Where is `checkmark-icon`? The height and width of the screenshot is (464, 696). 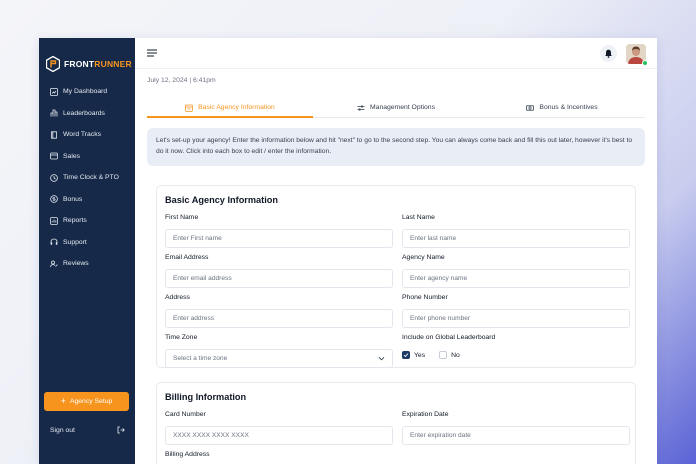
checkmark-icon is located at coordinates (406, 355).